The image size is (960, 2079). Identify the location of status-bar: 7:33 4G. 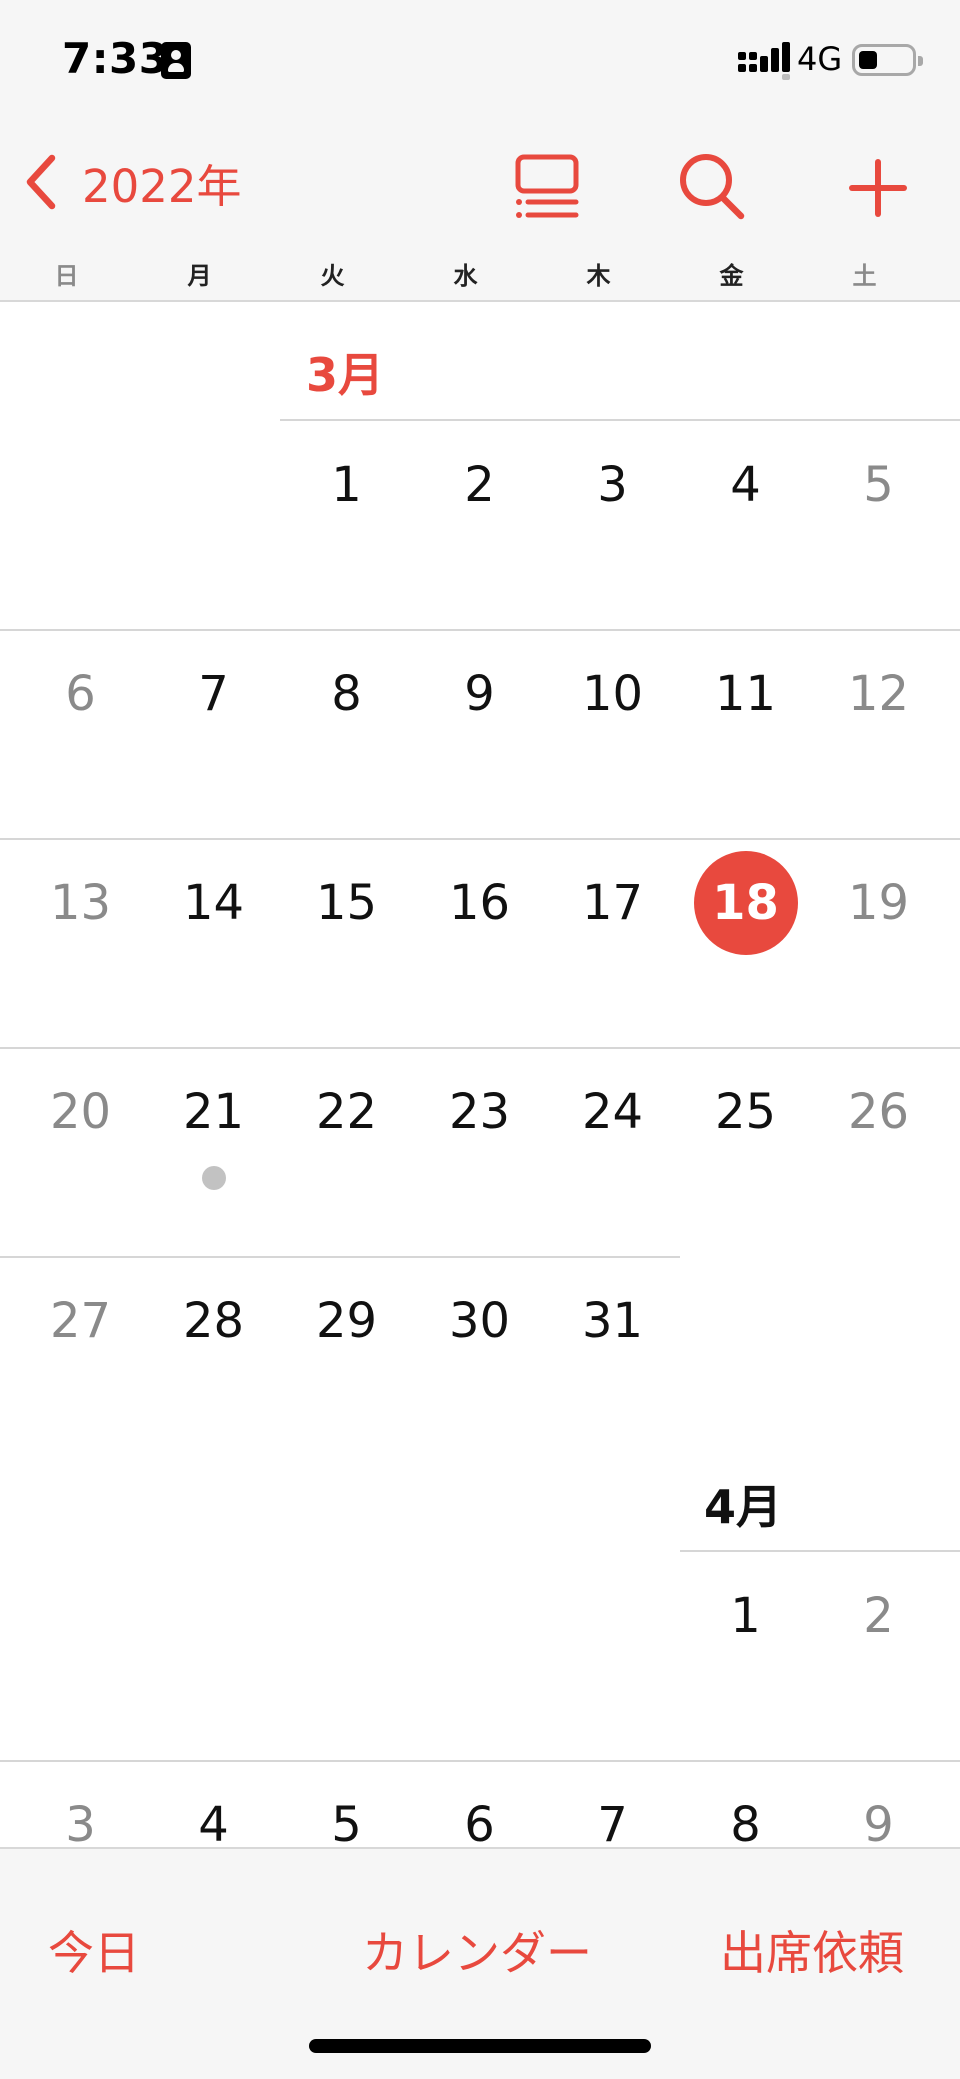
(480, 60).